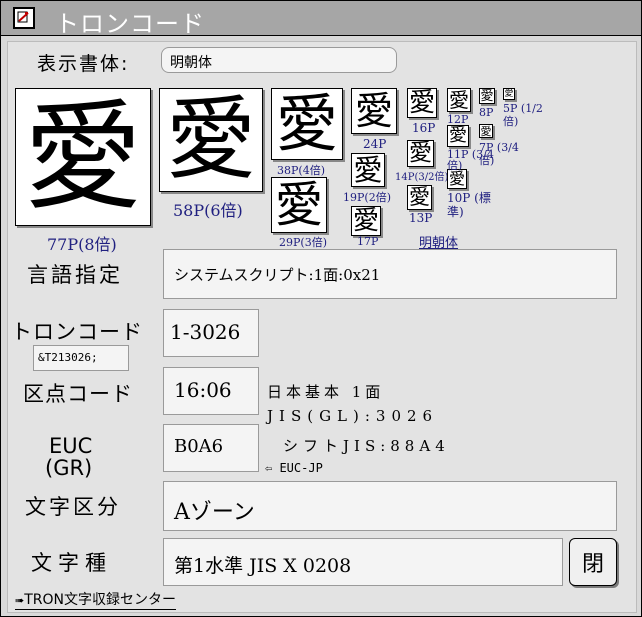  I want to click on glyph-38p: 愛, so click(307, 124).